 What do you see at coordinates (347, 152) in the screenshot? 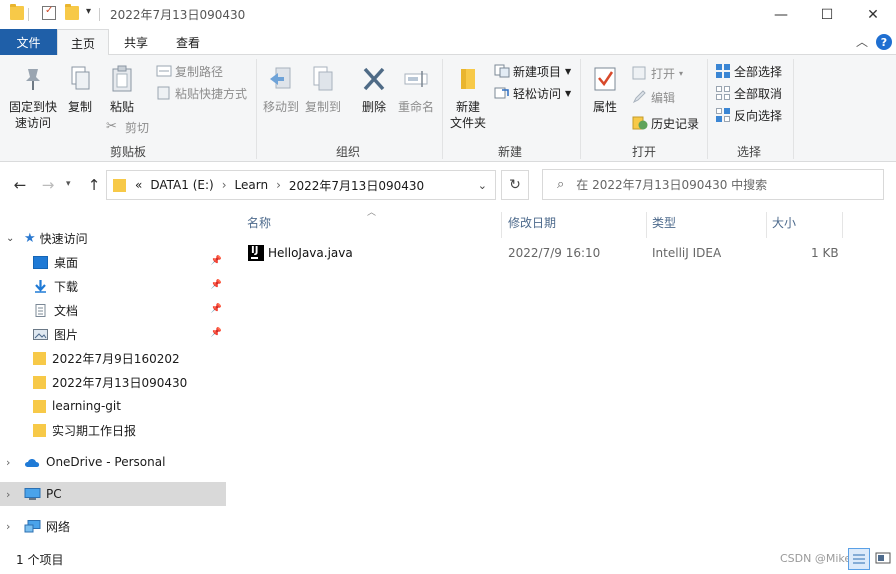
I see `group-label-organize: 组织` at bounding box center [347, 152].